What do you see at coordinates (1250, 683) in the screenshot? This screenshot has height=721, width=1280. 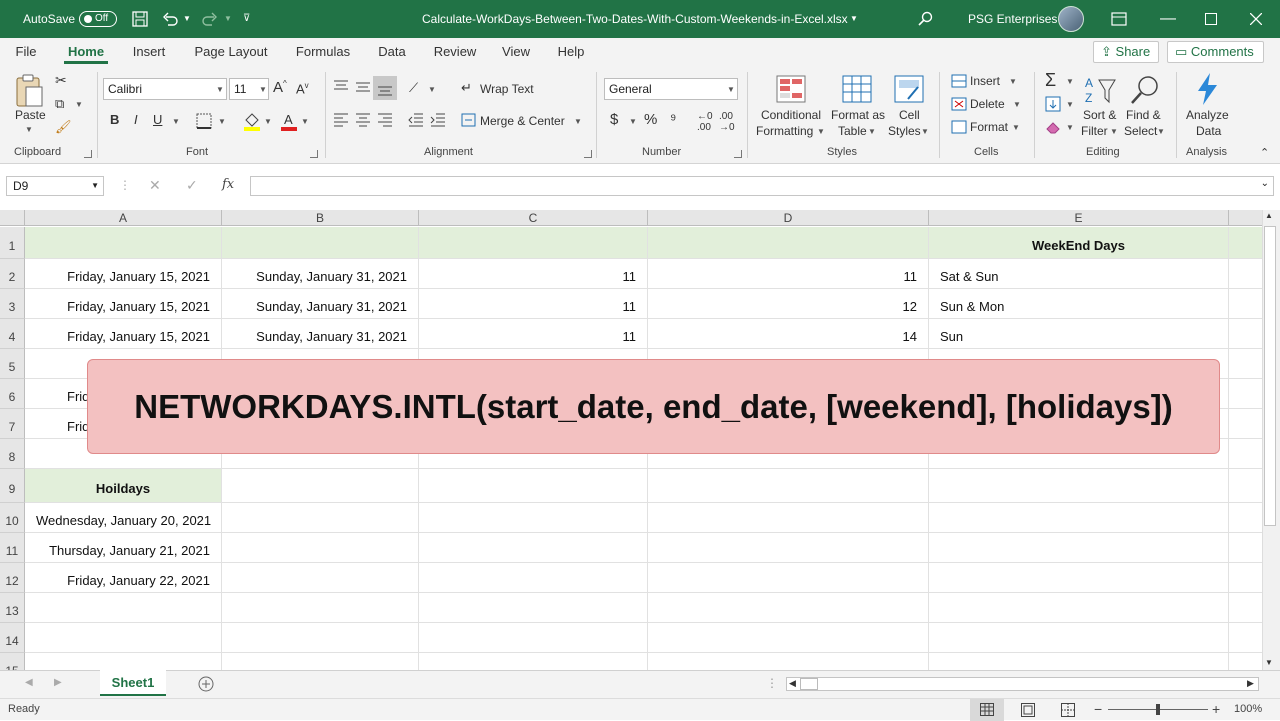 I see `scroll-right-icon: ▶` at bounding box center [1250, 683].